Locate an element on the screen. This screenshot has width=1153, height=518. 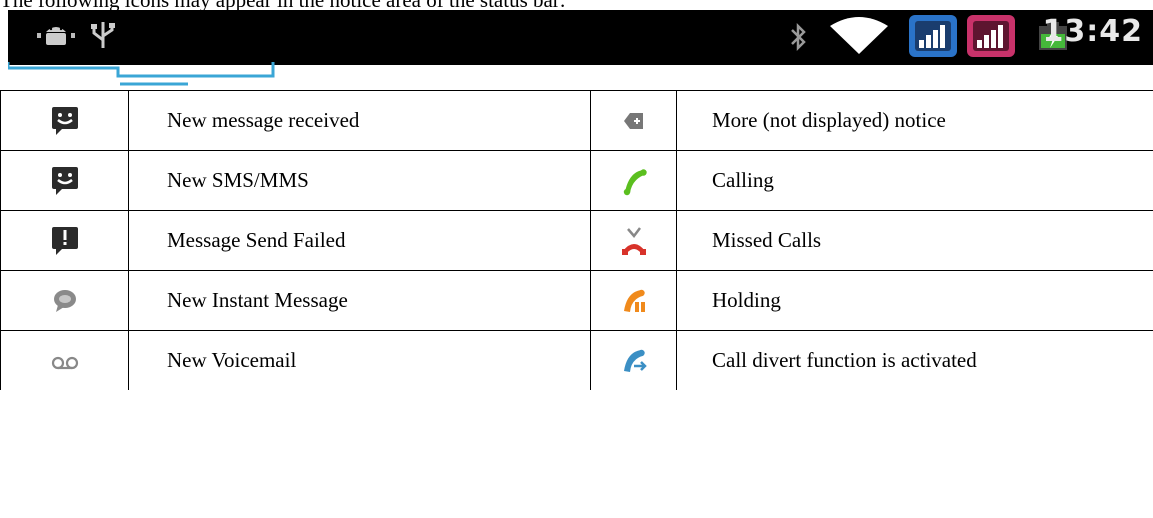
table-row: Message Send Failed Missed Calls is located at coordinates (576, 240).